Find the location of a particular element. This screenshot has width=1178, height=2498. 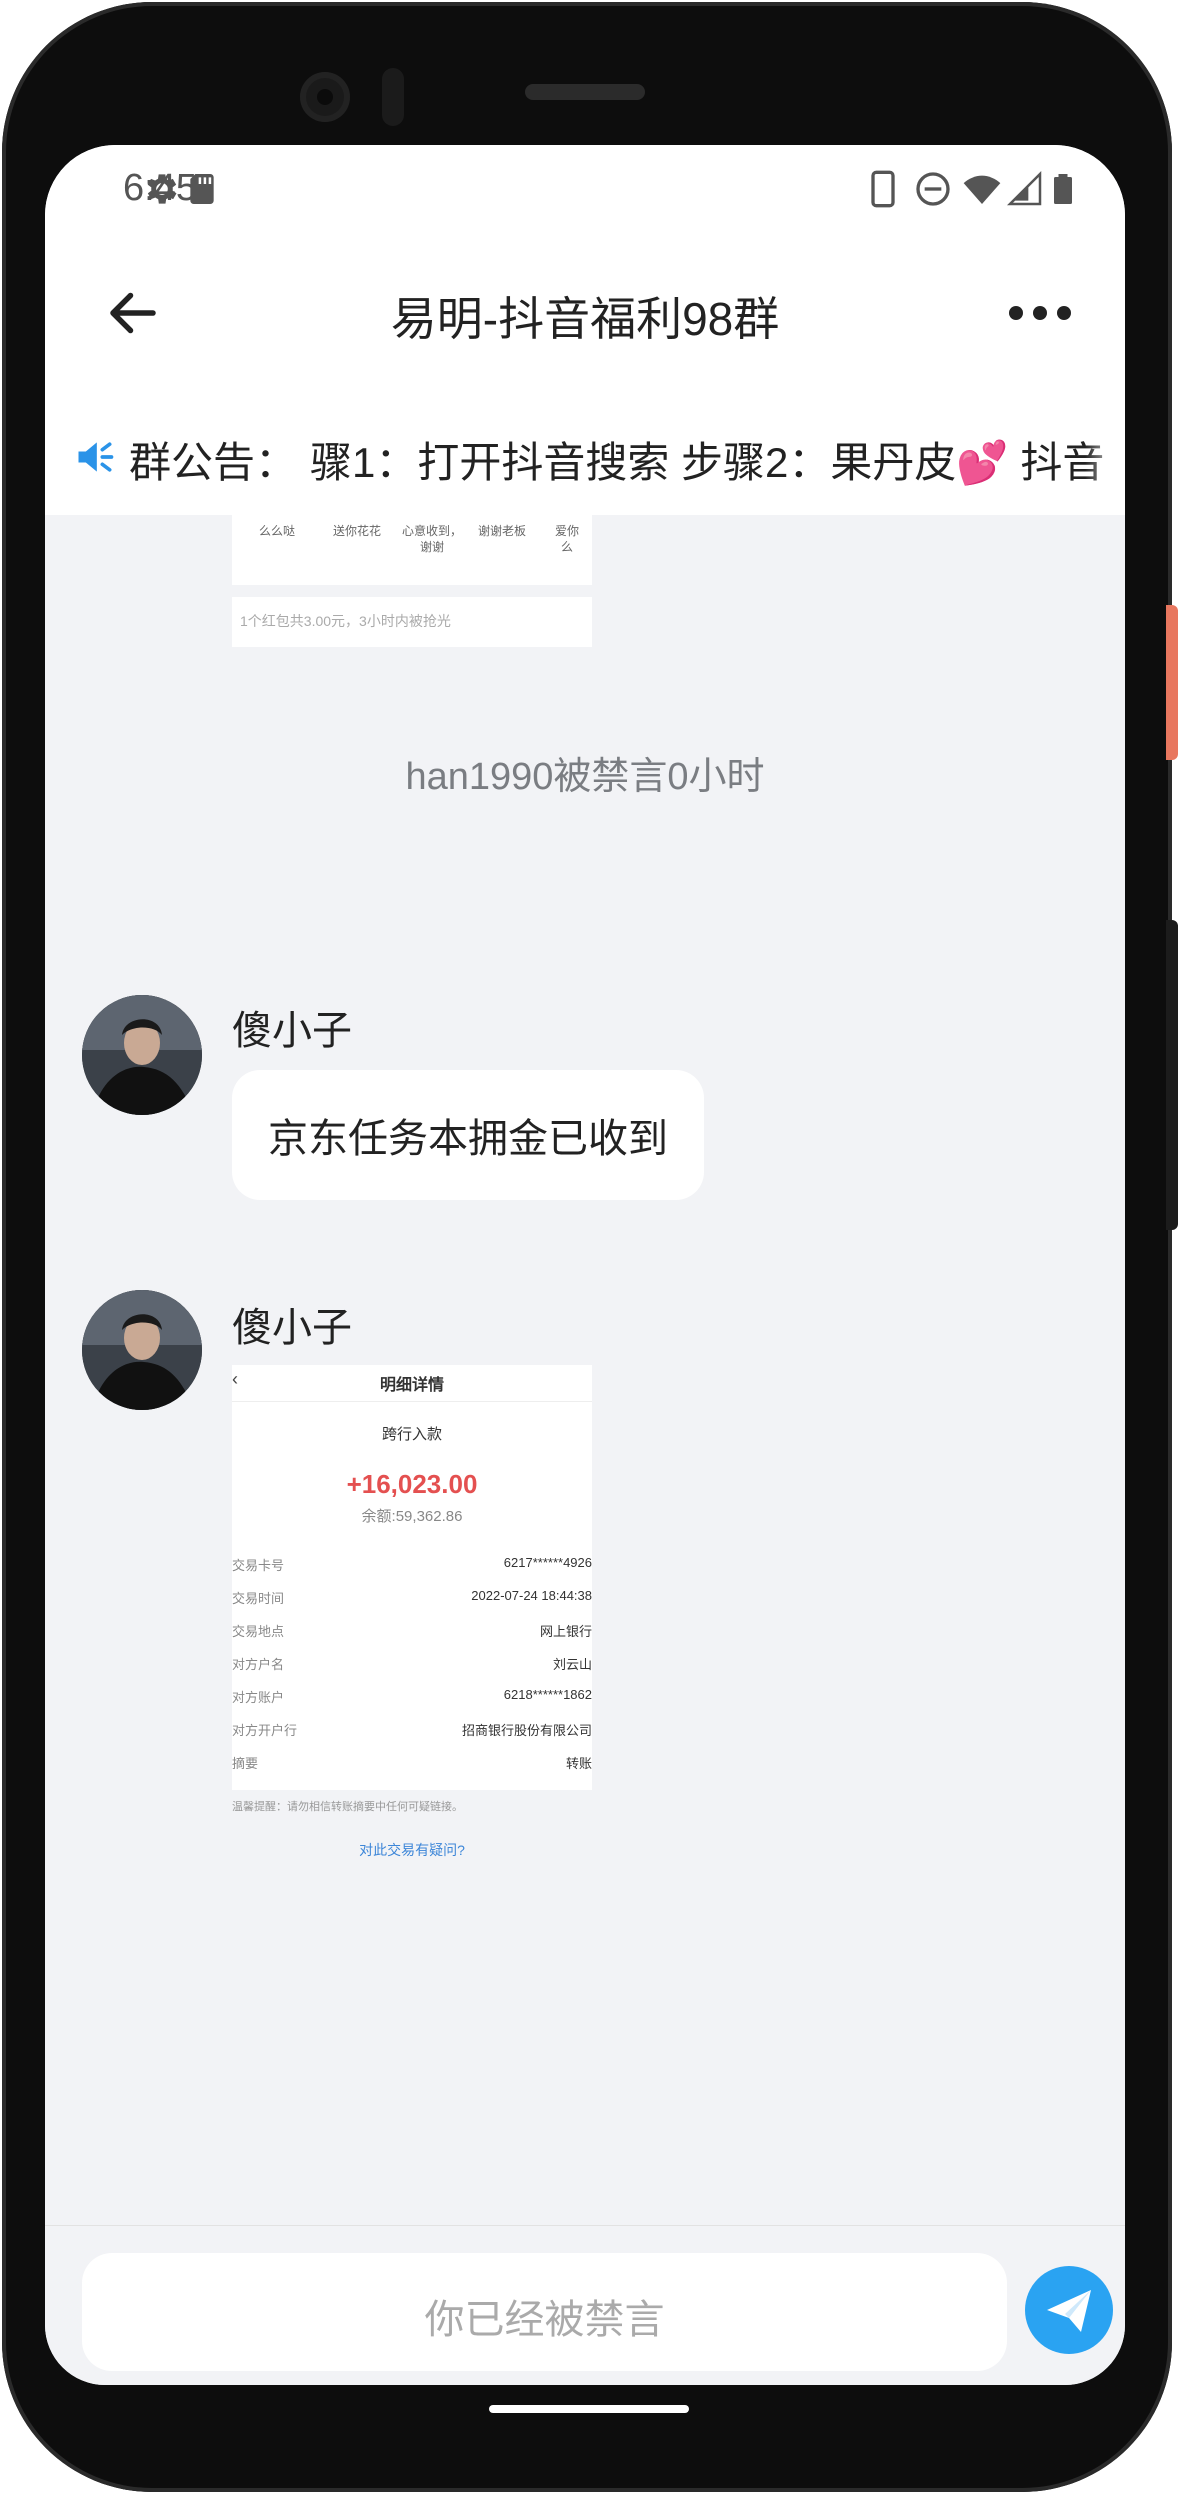

paper-plane-icon is located at coordinates (1069, 2311).